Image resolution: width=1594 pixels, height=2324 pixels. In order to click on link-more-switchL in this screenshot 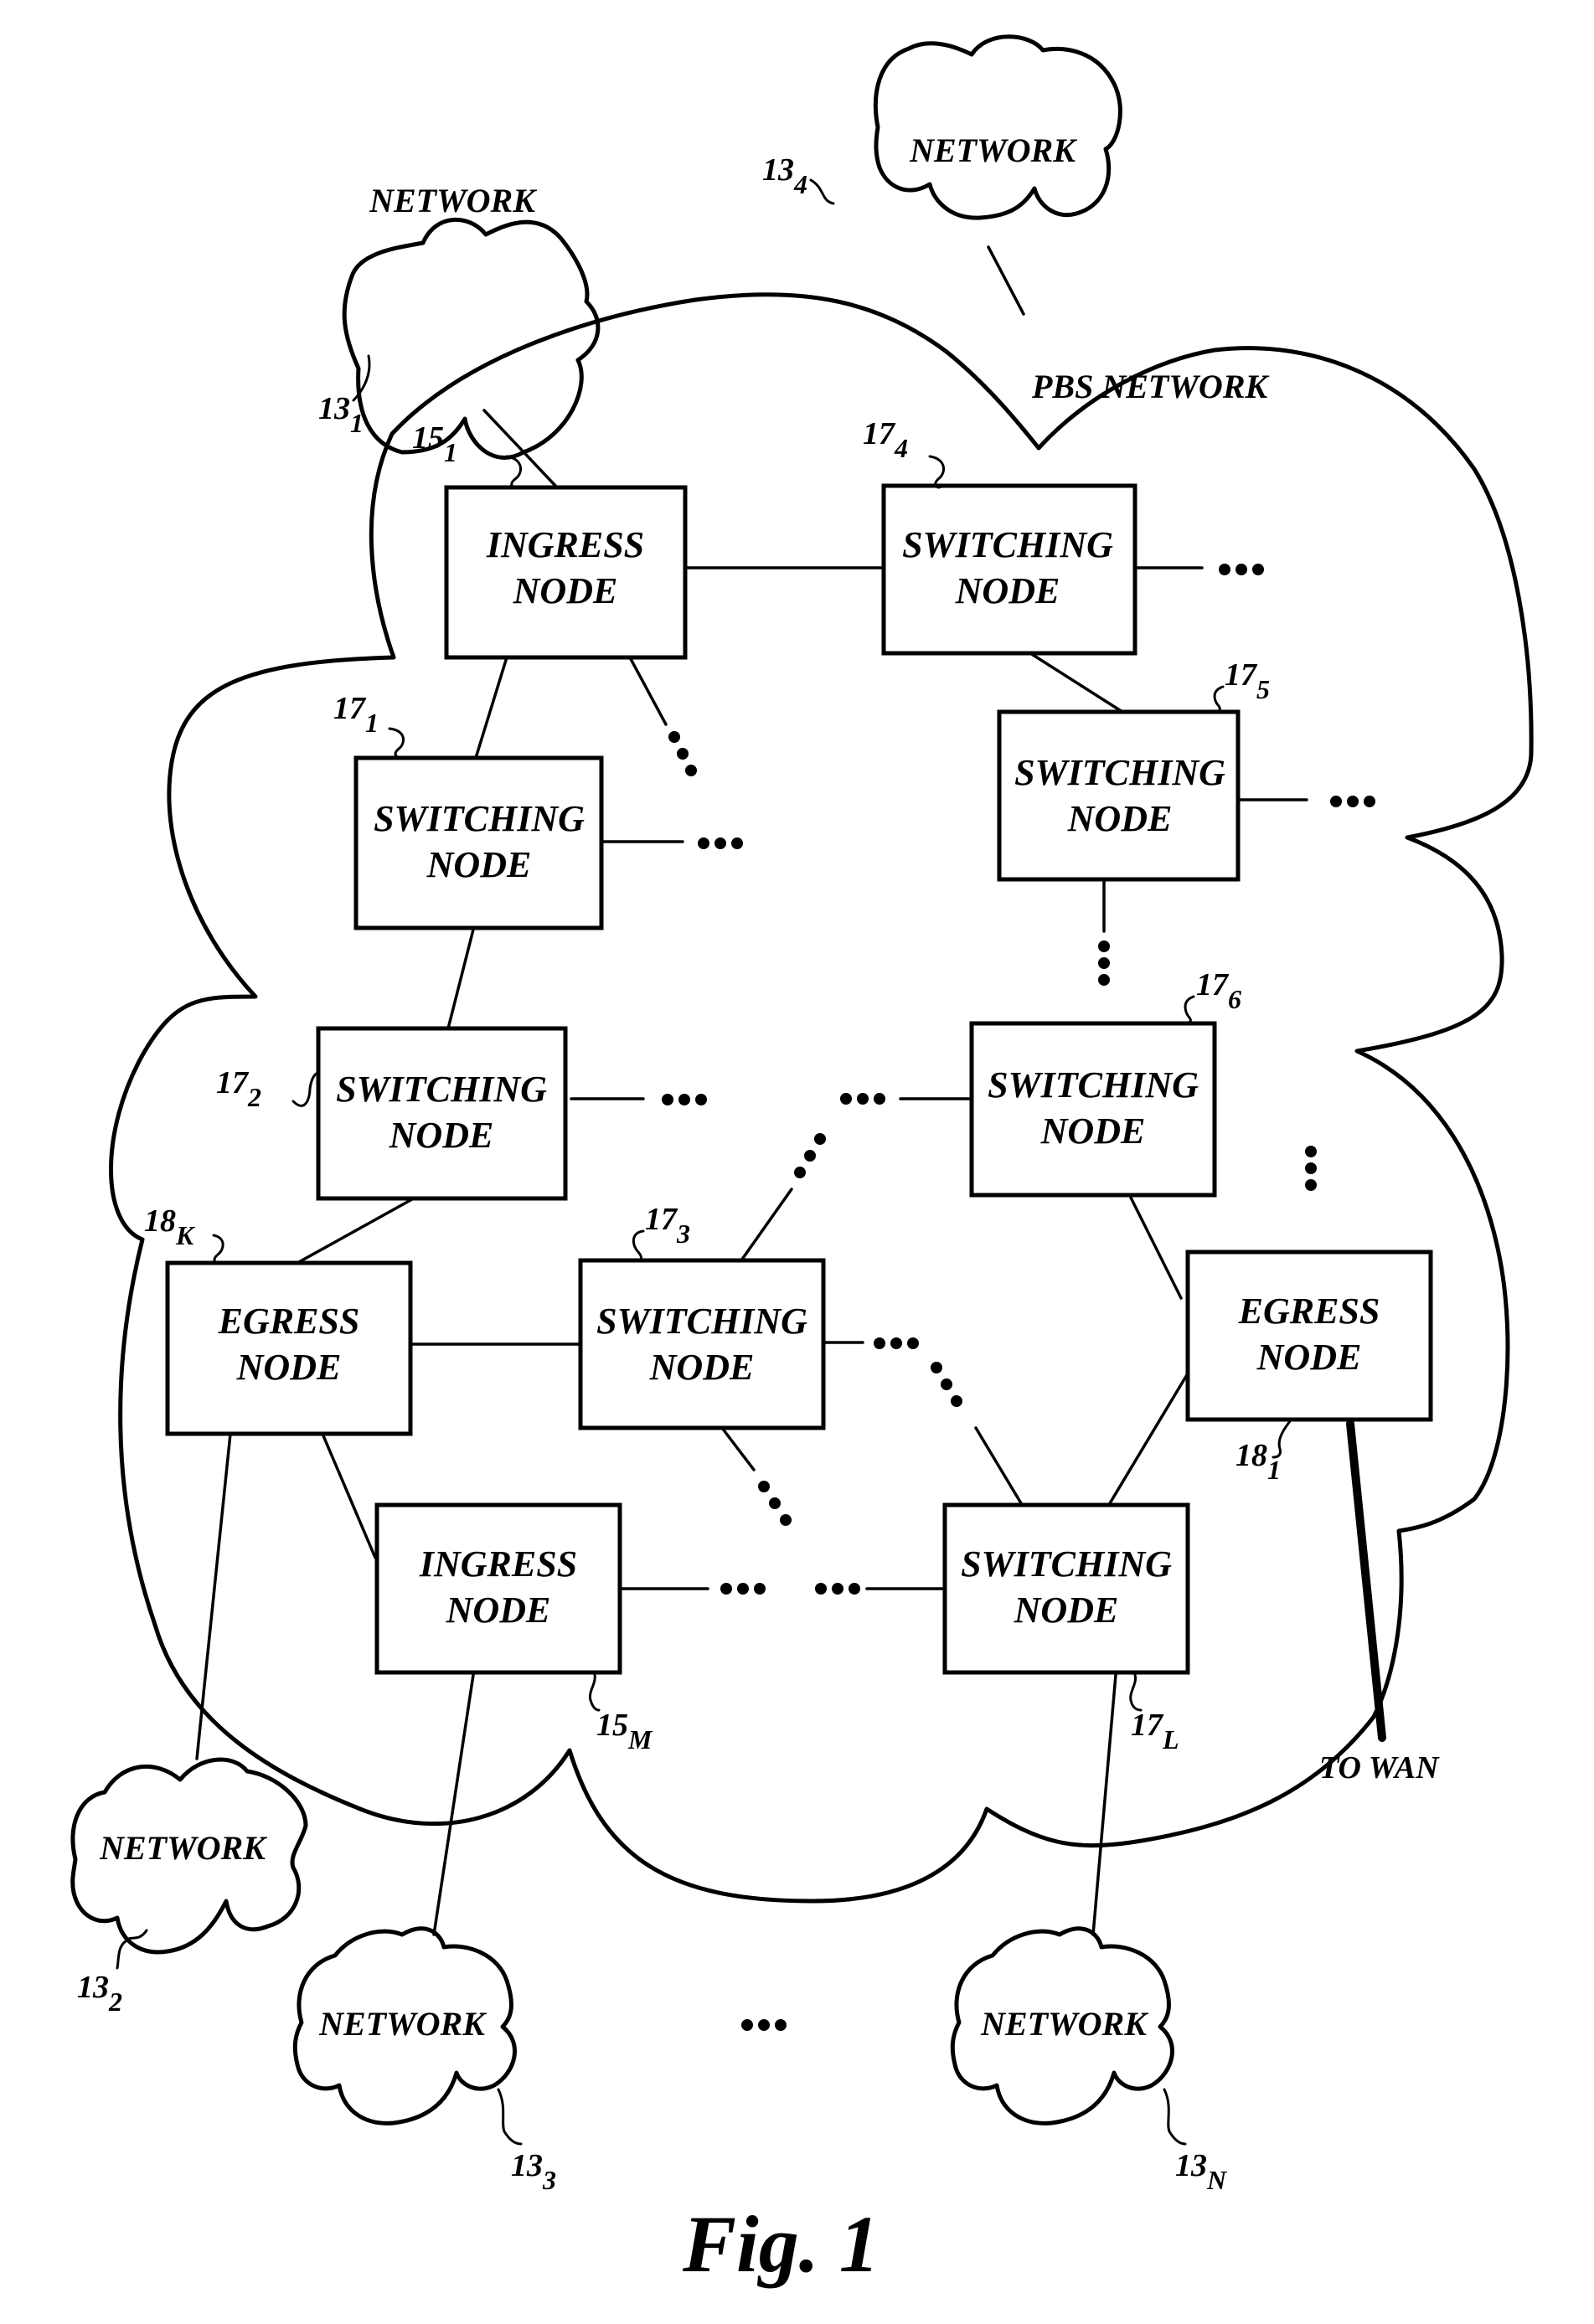, I will do `click(999, 1467)`.